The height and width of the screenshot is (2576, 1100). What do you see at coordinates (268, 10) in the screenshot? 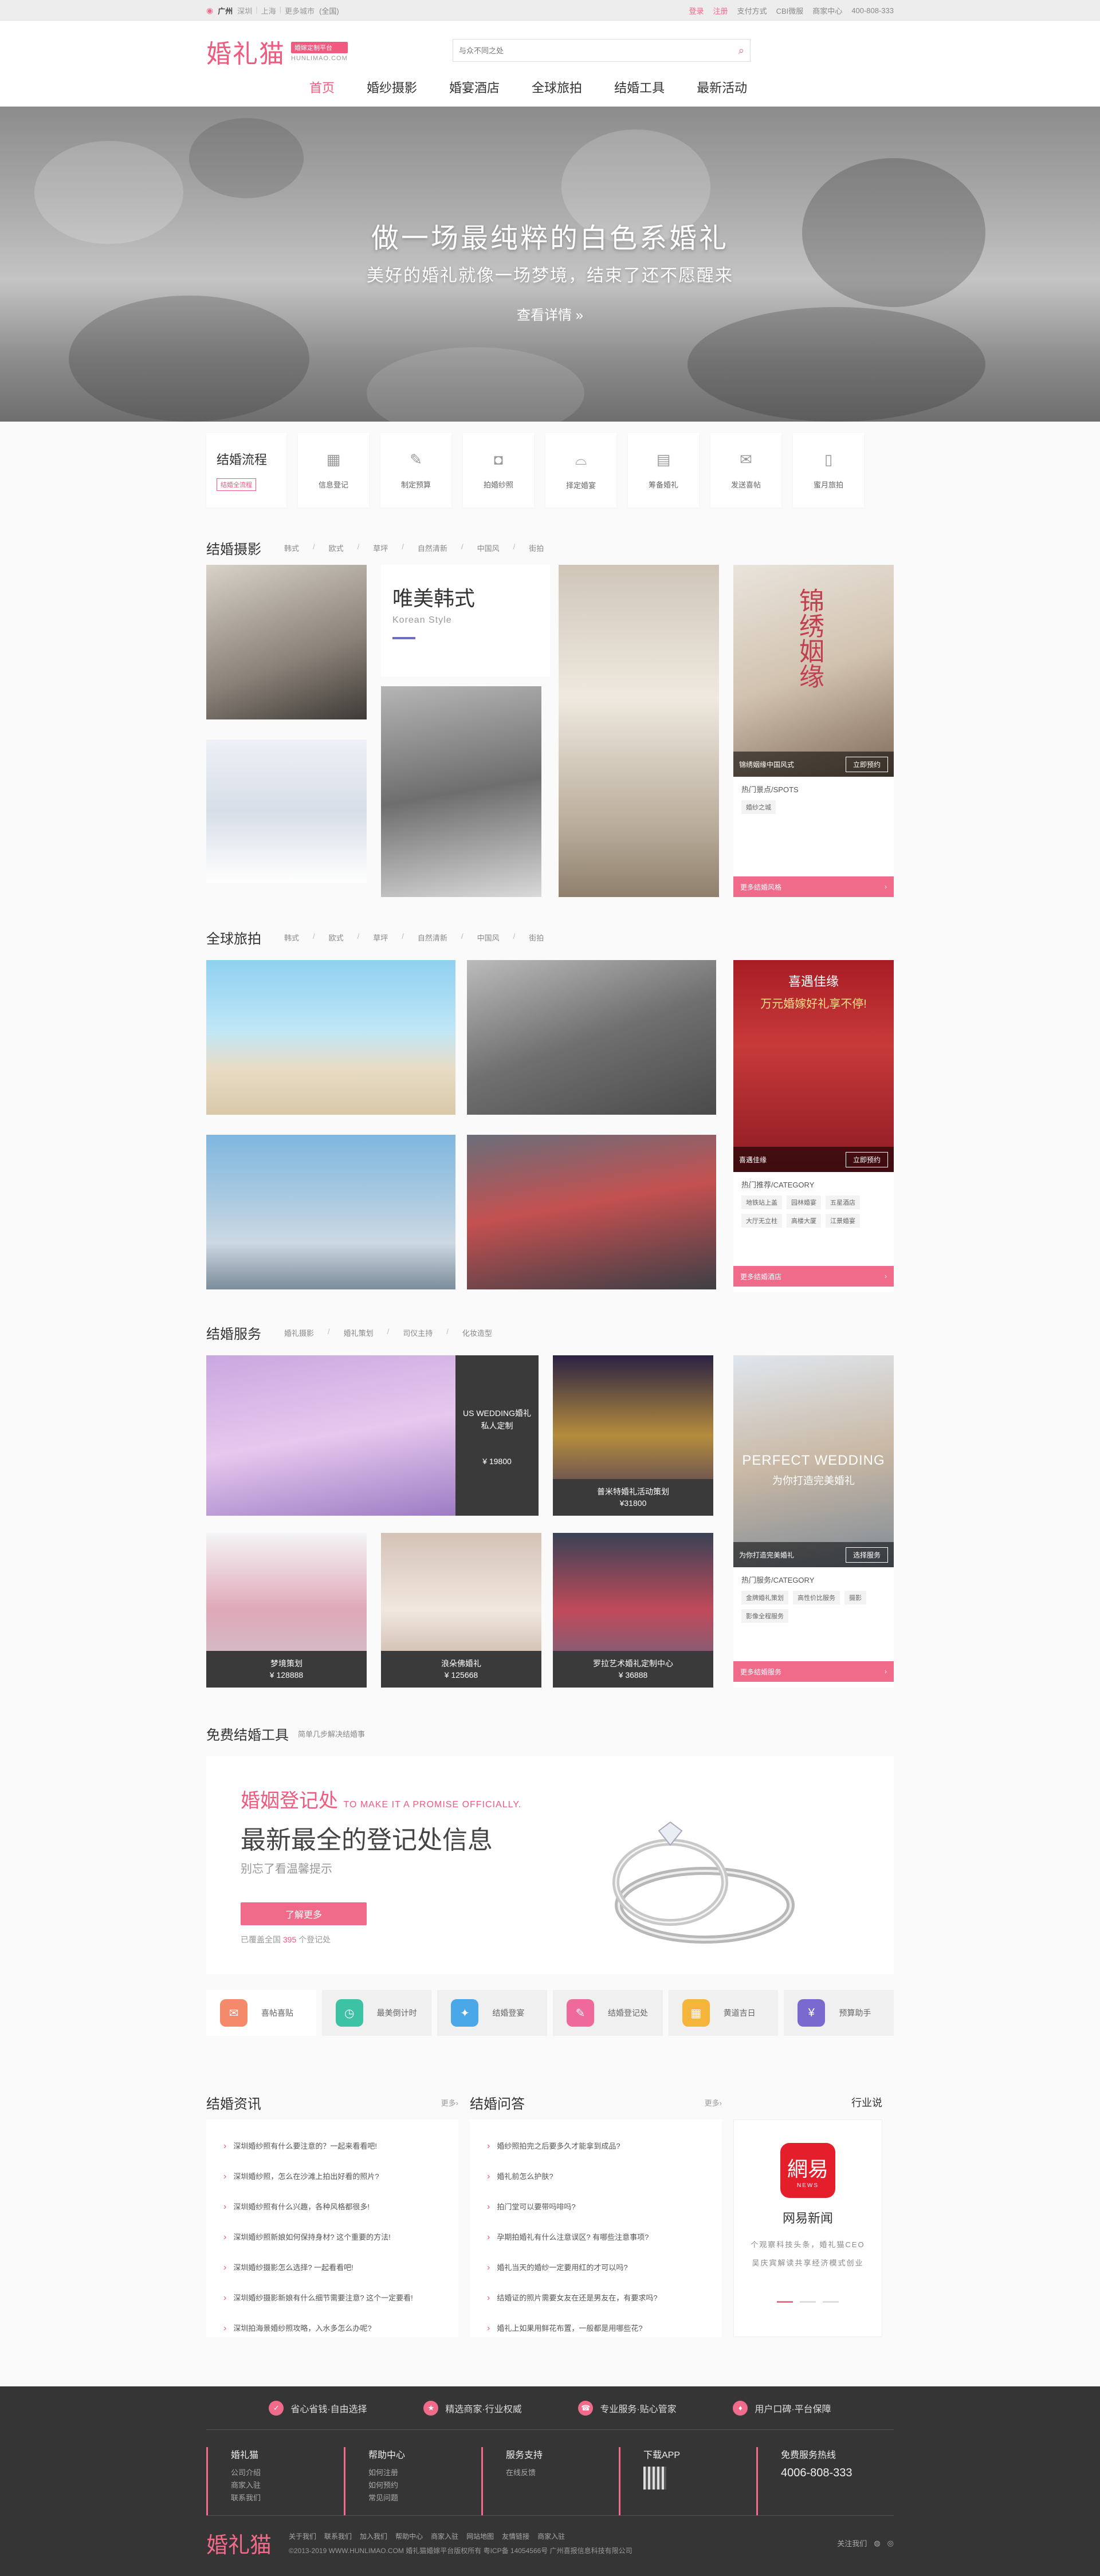
I see `city-link: 上海` at bounding box center [268, 10].